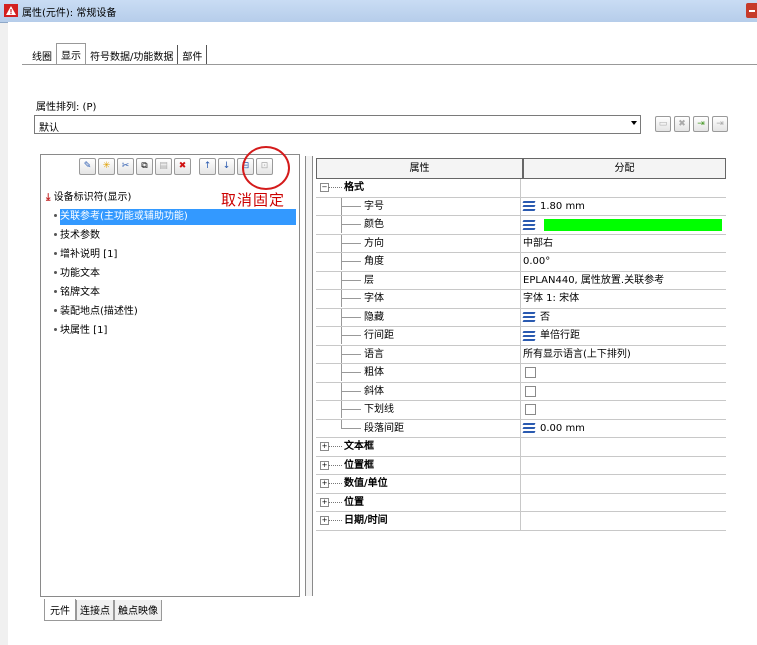 This screenshot has height=645, width=757. Describe the element at coordinates (171, 313) in the screenshot. I see `tree-item: 装配地点(描述性)` at that location.